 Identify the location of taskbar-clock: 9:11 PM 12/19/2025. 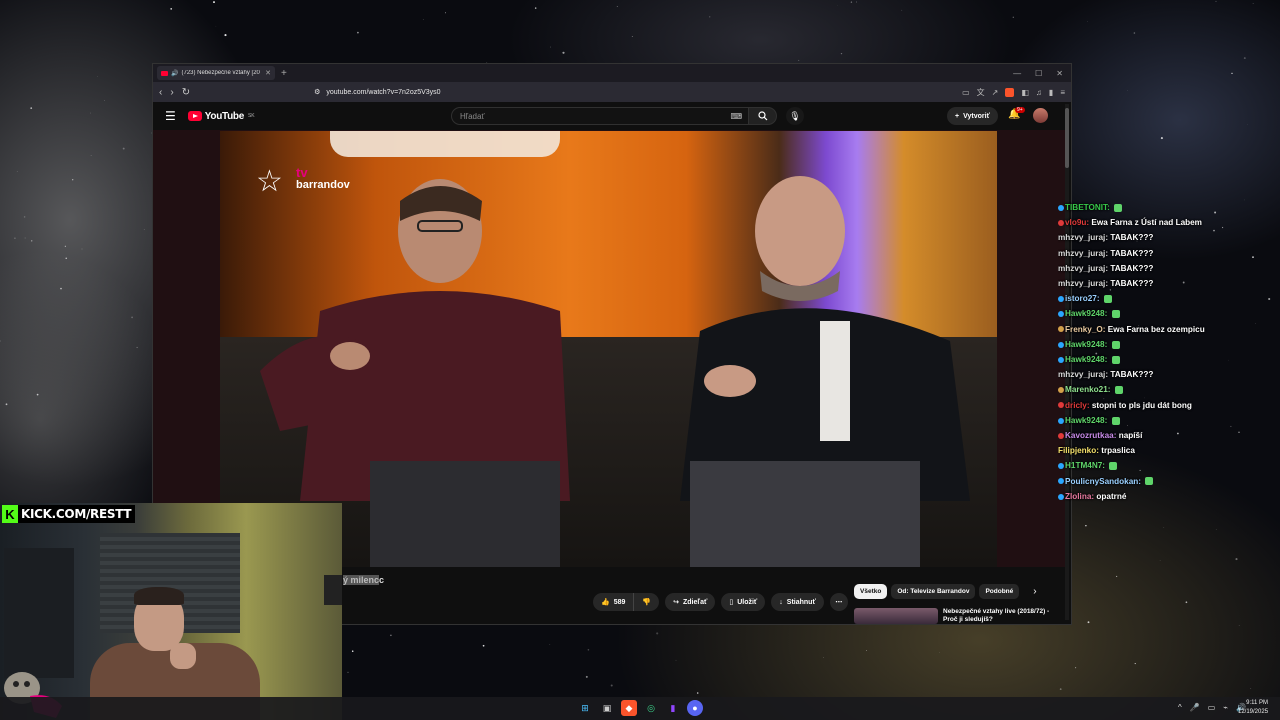
(1253, 708).